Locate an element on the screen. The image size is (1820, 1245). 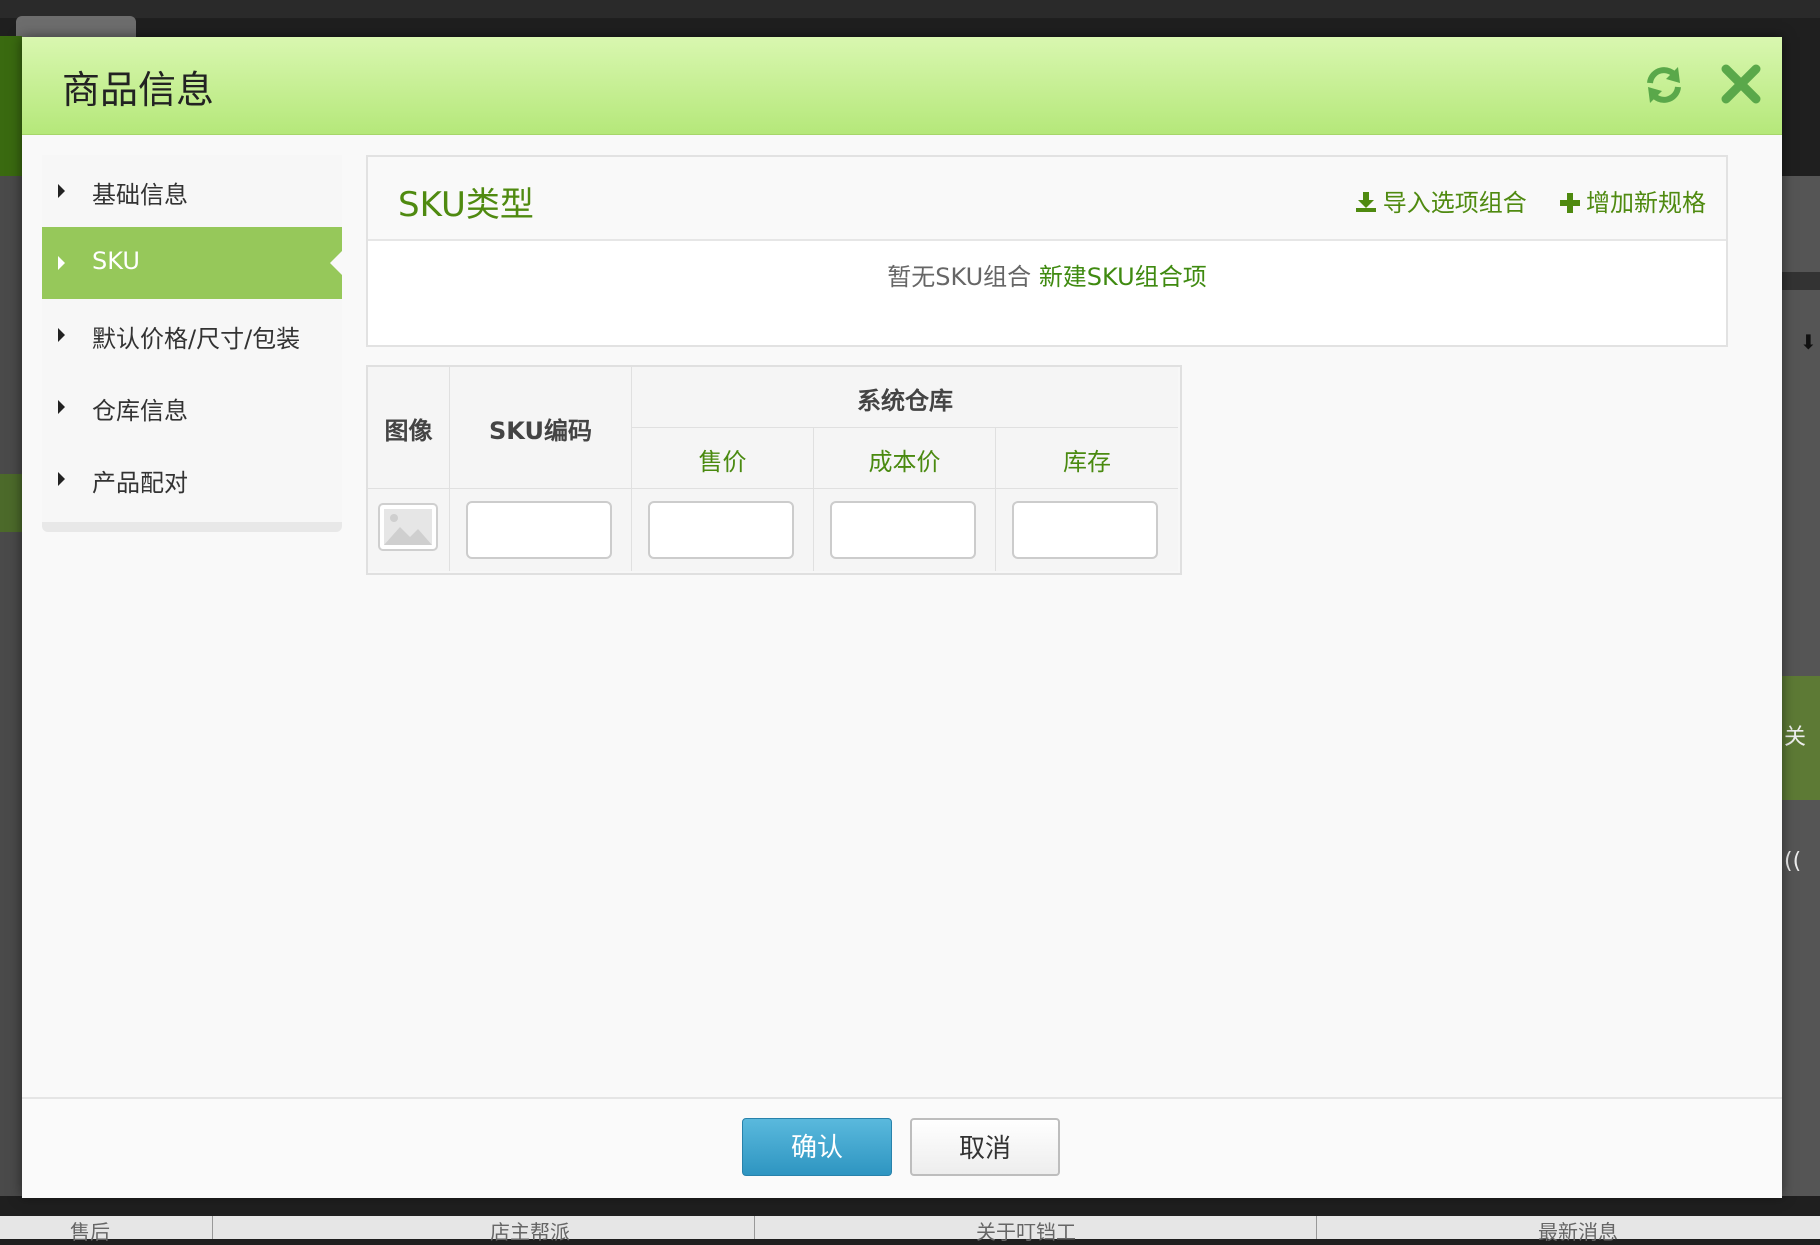
empty-sku-message: 暂无SKU组合 新建SKU组合项 is located at coordinates (1047, 274).